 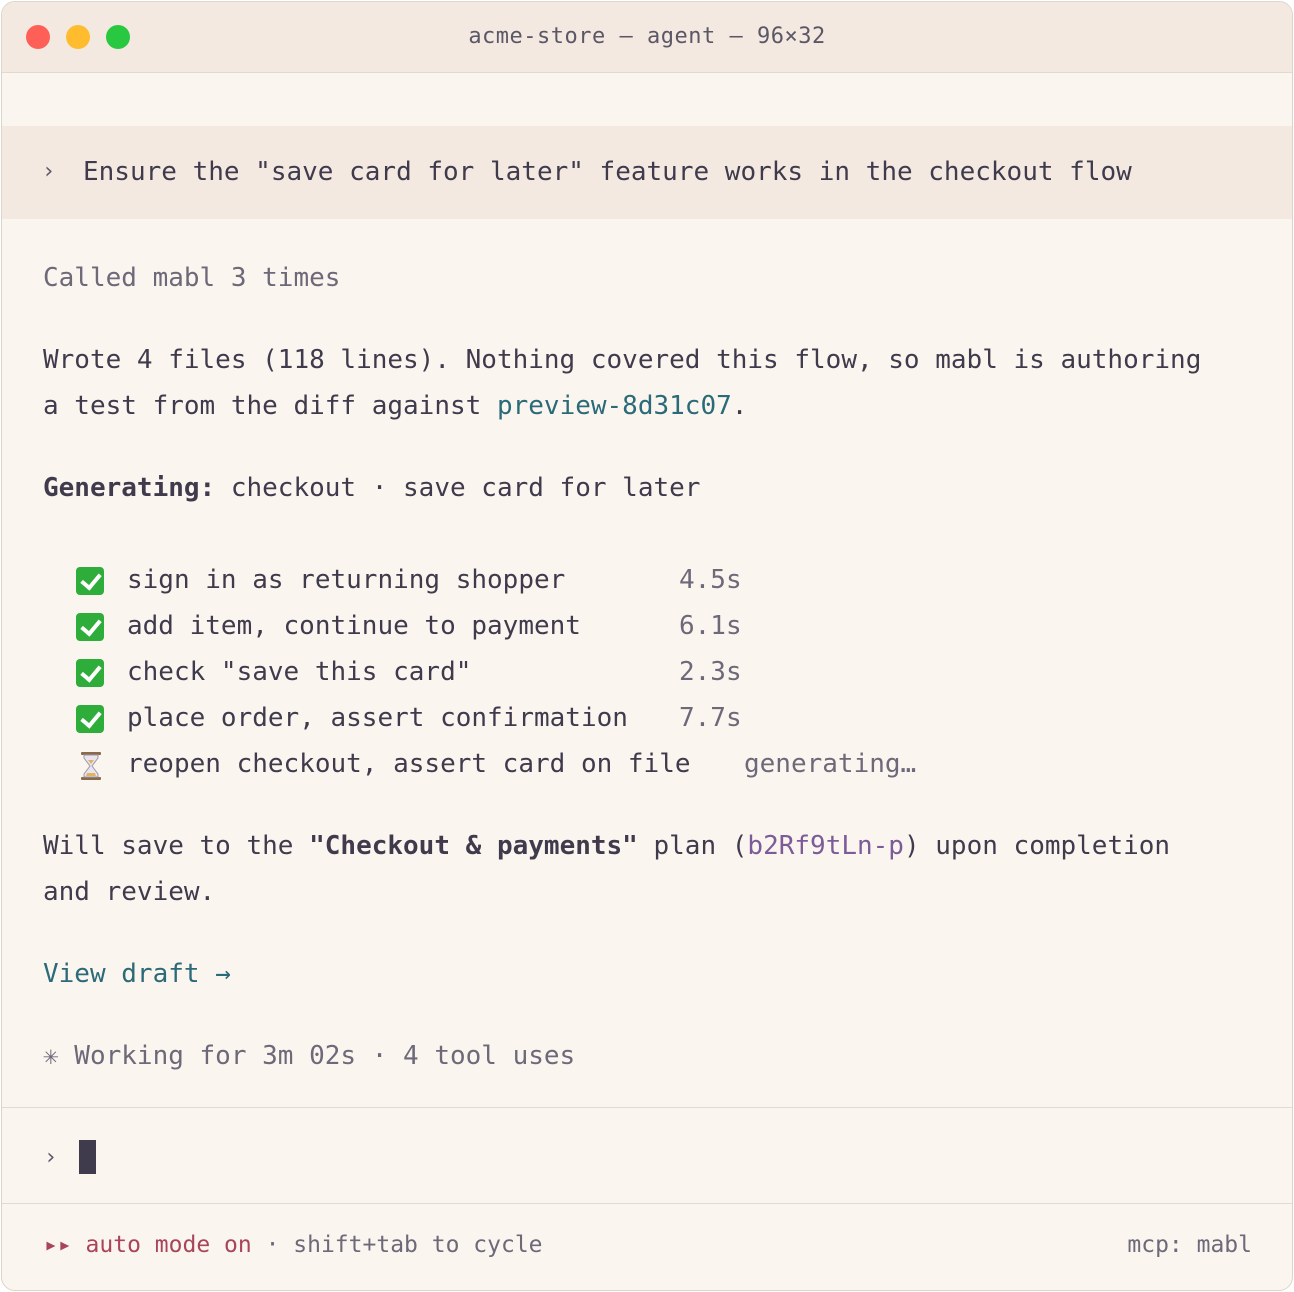 What do you see at coordinates (710, 718) in the screenshot?
I see `step-duration: 7.7s` at bounding box center [710, 718].